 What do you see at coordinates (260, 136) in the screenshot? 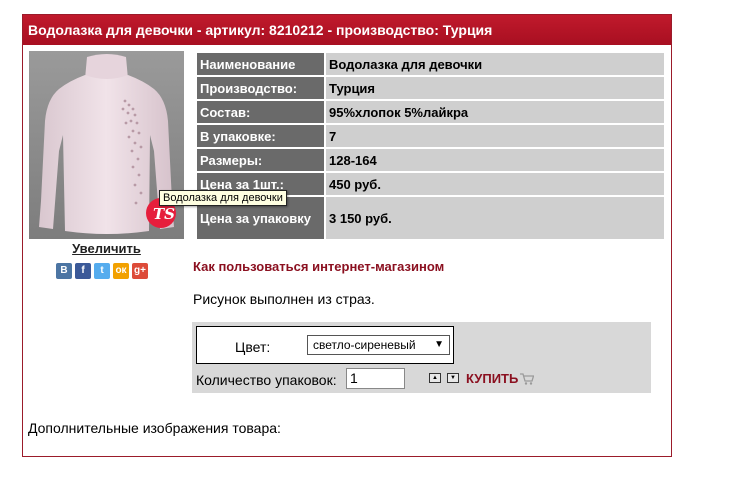
I see `spec-key: В упаковке:` at bounding box center [260, 136].